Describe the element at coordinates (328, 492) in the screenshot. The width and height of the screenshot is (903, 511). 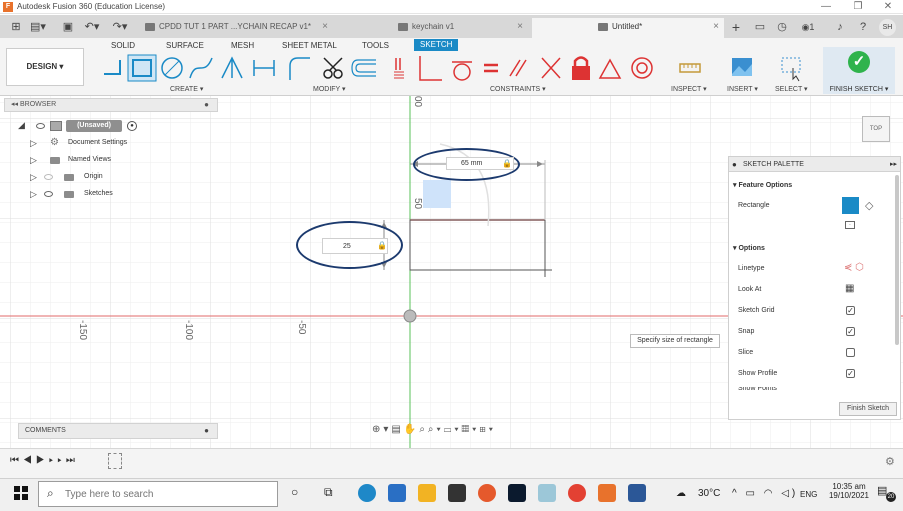
I see `task-view-icon: ⧉` at that location.